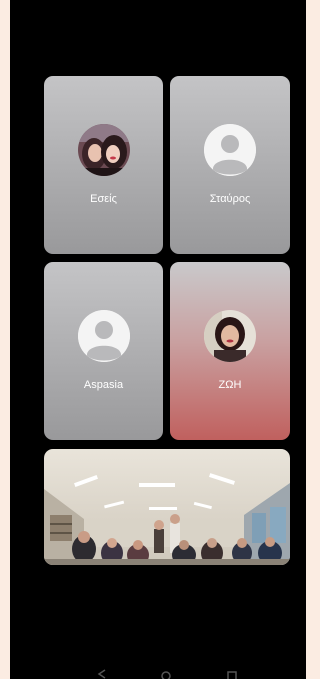 Image resolution: width=320 pixels, height=679 pixels. I want to click on participant-tile-aspasia: Aspasia, so click(103, 351).